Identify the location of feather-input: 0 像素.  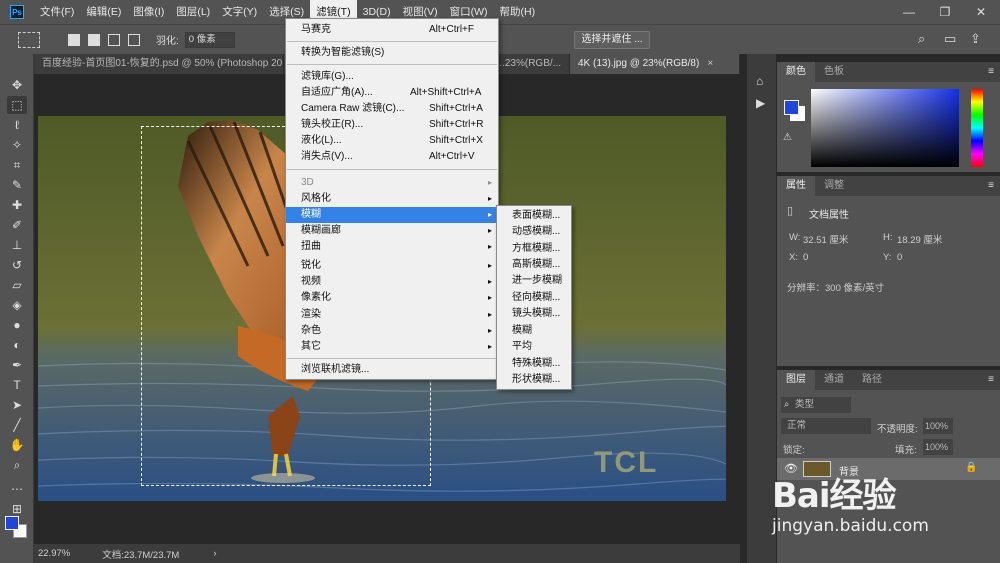
(209, 39).